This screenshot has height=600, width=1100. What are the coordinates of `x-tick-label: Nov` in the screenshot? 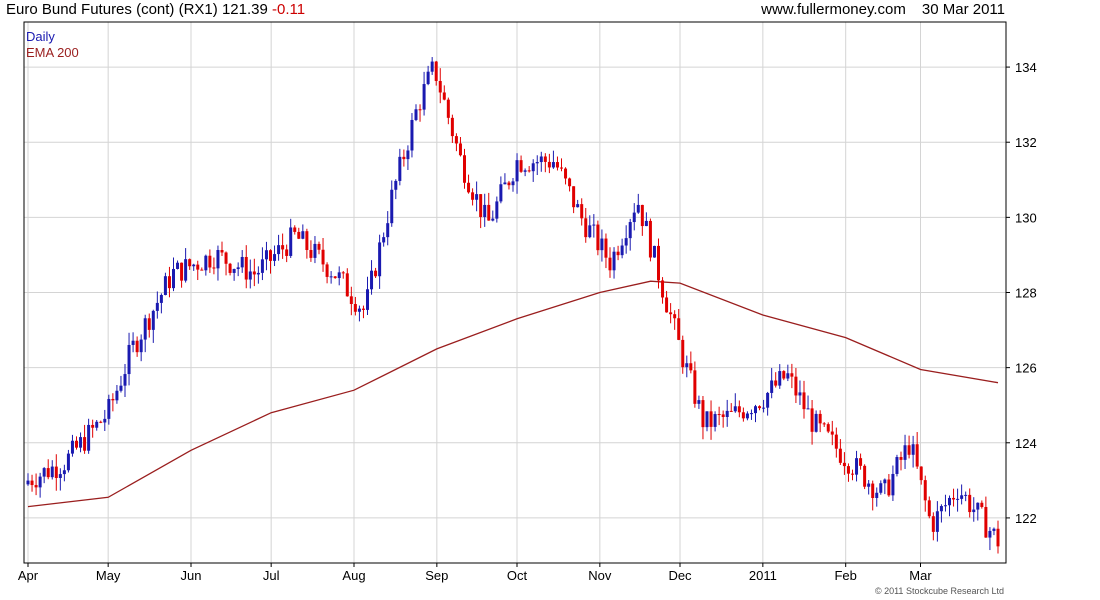 It's located at (600, 575).